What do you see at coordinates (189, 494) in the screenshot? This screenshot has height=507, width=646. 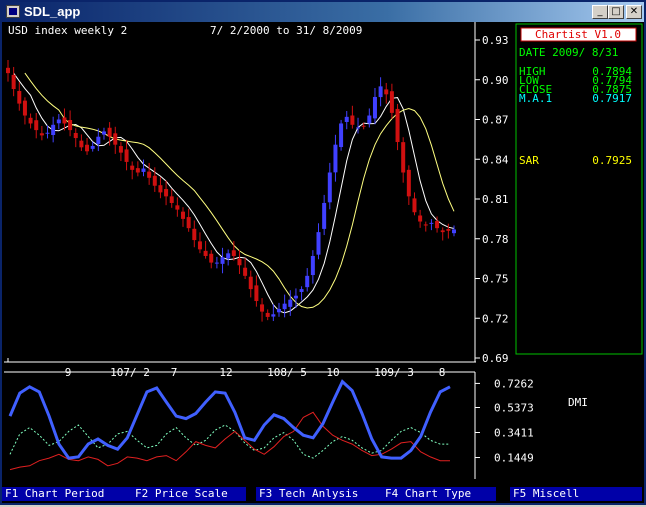 I see `f2-price-scale: F2 Price Scale` at bounding box center [189, 494].